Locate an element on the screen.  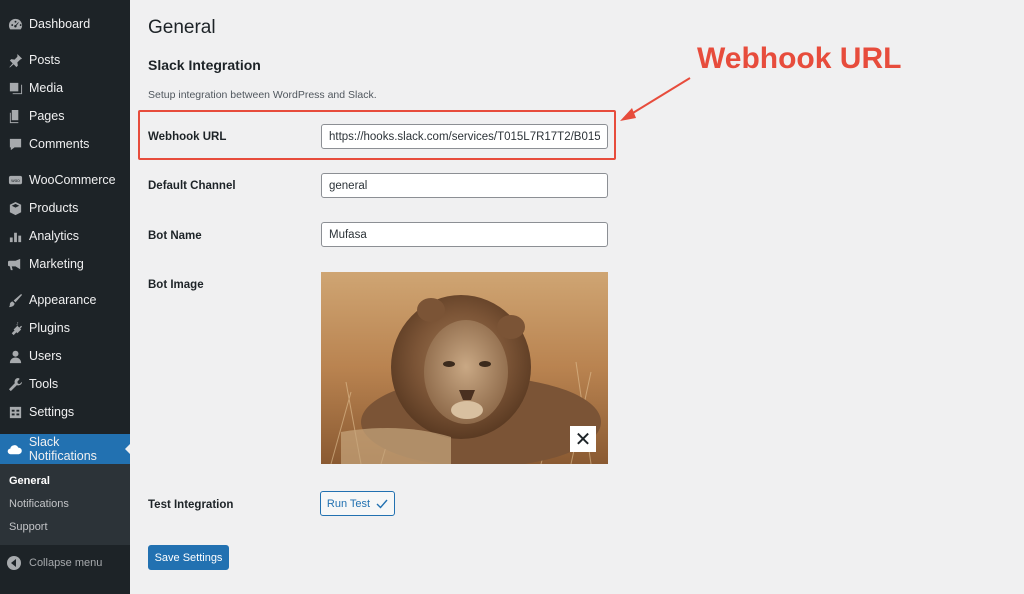
menu-item-comments: Comments is located at coordinates (65, 144).